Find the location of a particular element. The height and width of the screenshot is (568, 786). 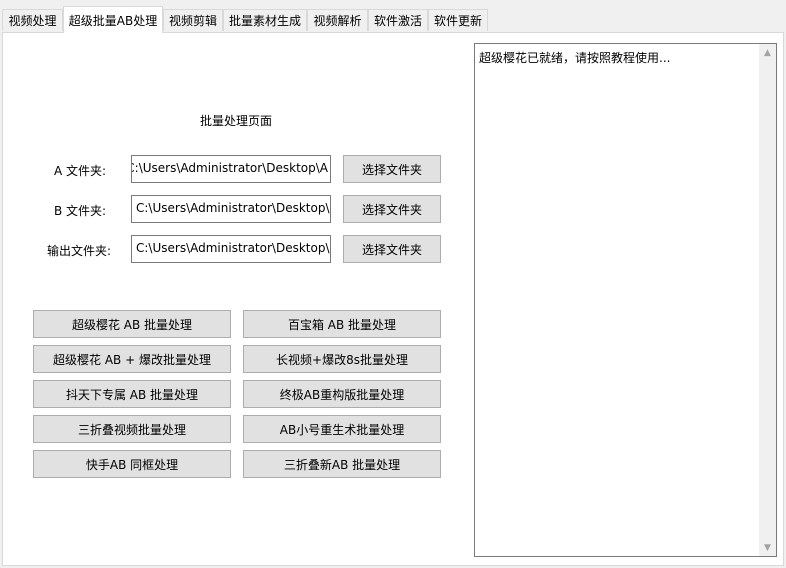

output-folder-label: 输出文件夹: is located at coordinates (79, 251).